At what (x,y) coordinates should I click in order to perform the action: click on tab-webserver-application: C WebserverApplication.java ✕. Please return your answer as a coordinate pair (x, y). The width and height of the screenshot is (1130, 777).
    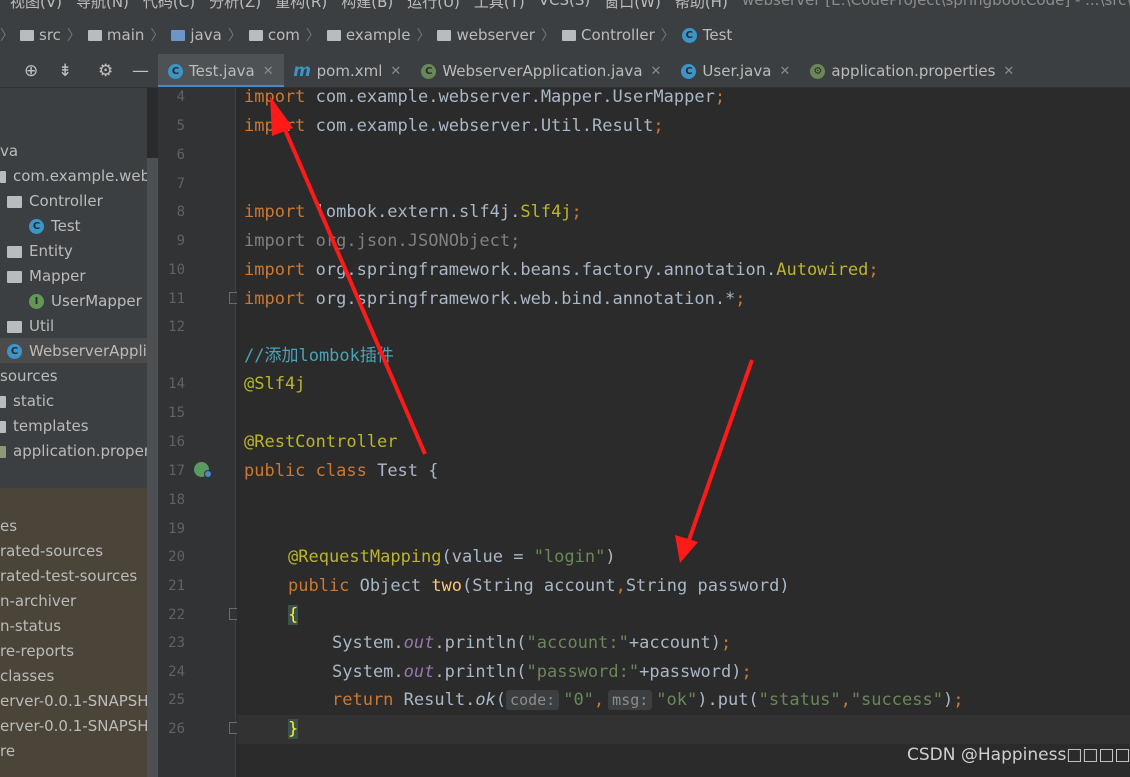
    Looking at the image, I should click on (541, 70).